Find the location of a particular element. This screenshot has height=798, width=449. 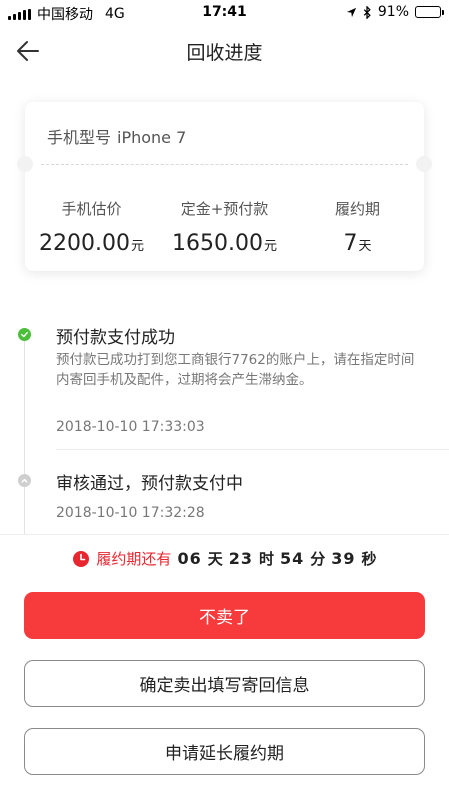

fulfillment-countdown: 履约期还有 06 天 23 时 54 分 39 秒 is located at coordinates (224, 558).